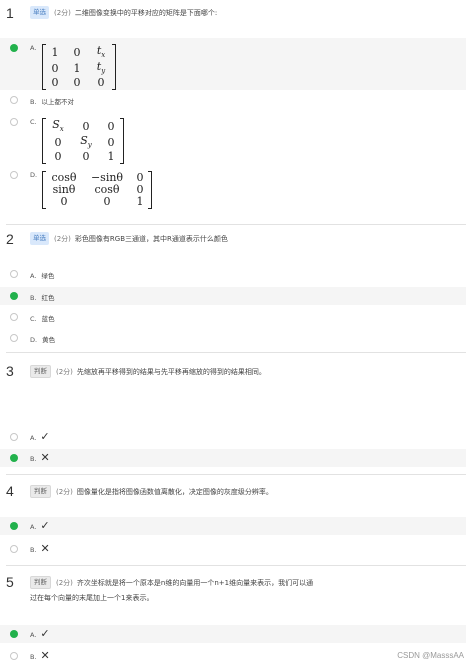  I want to click on question-text: 先缩放再平移得到的结果与先平移再缩放的得到的结果相同。, so click(171, 371).